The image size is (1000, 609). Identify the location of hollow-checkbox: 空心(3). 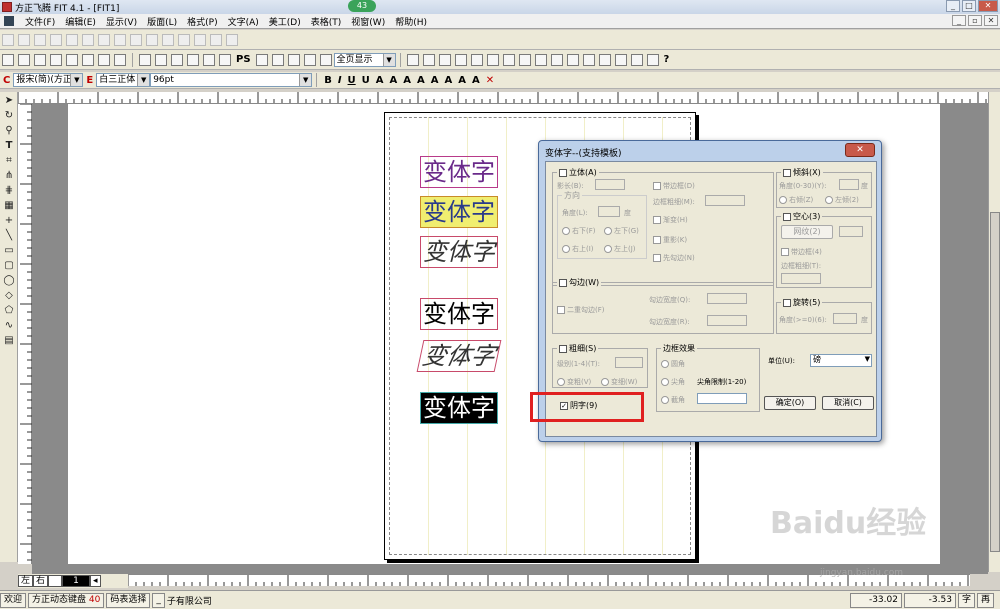
(802, 216).